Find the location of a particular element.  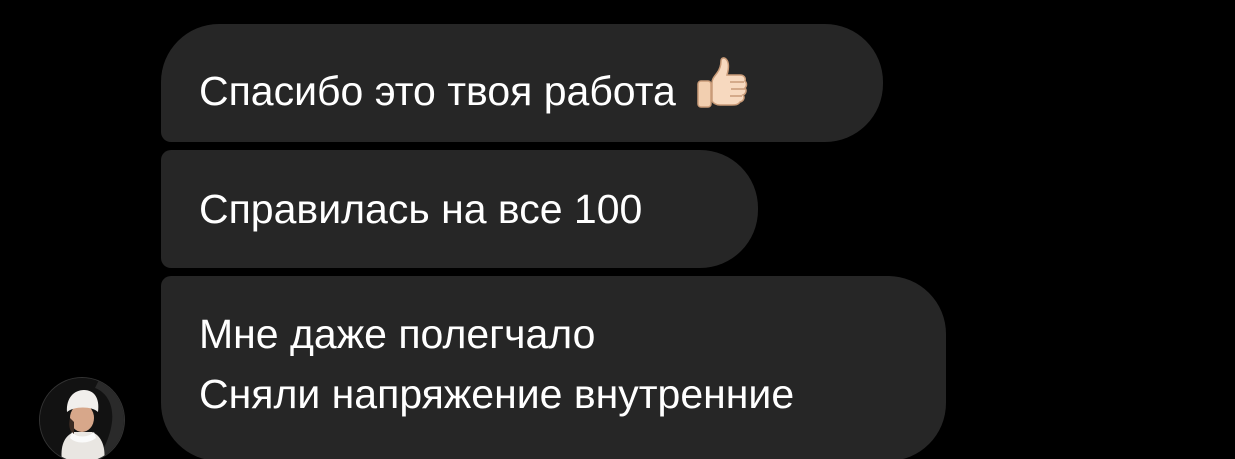

message-text-line: Сняли напряжение внутренние is located at coordinates (497, 394).